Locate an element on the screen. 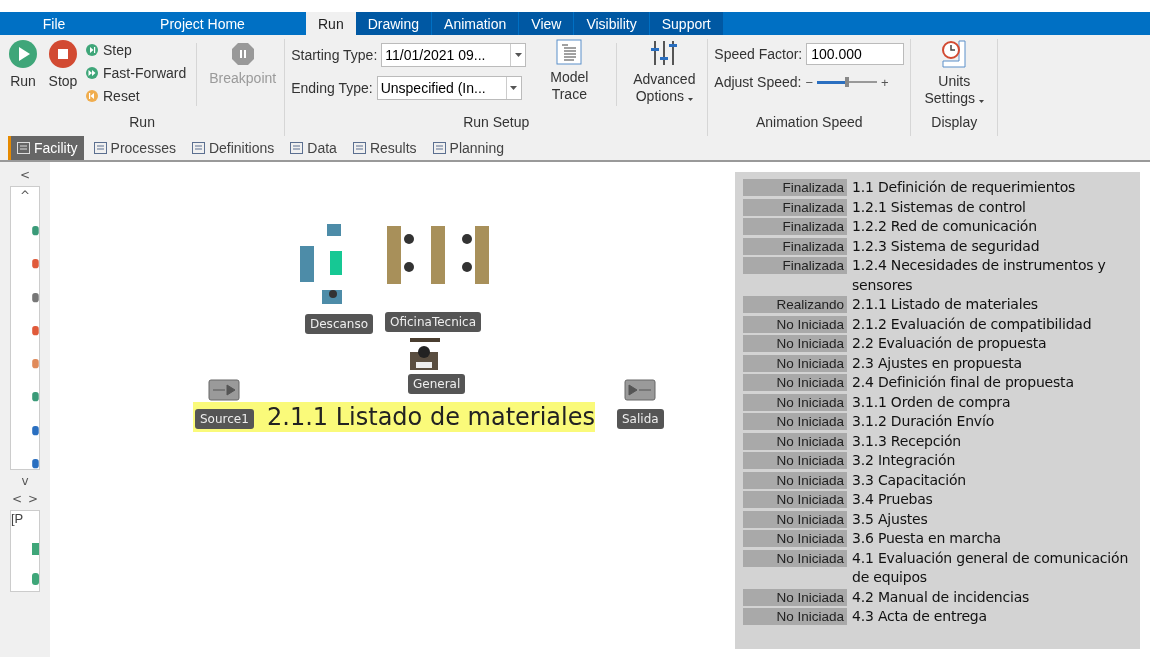 The height and width of the screenshot is (657, 1150). menu-tab: Run is located at coordinates (331, 23).